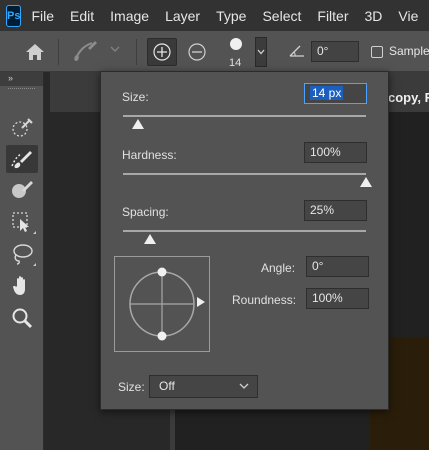  What do you see at coordinates (244, 174) in the screenshot?
I see `hardness-slider-track` at bounding box center [244, 174].